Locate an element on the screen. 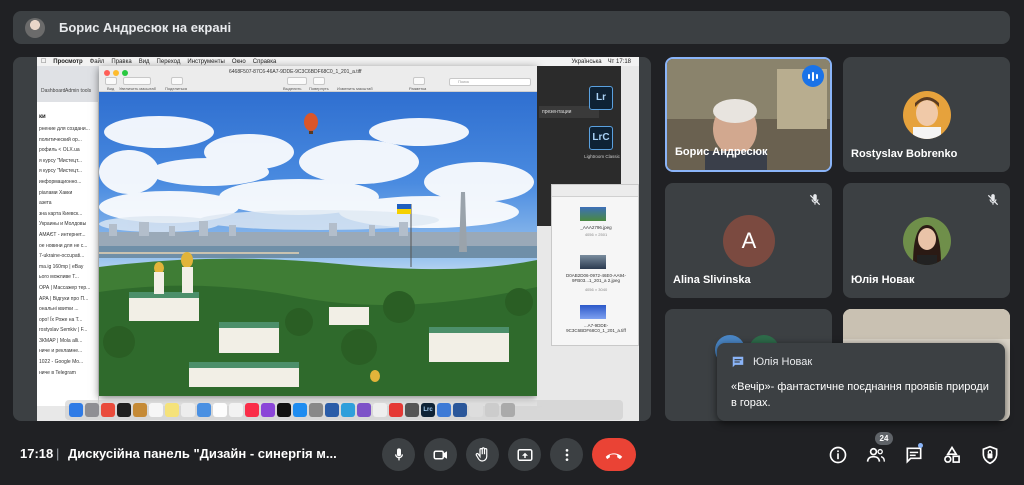 The width and height of the screenshot is (1024, 485). bookmark-item: азета is located at coordinates (45, 203).